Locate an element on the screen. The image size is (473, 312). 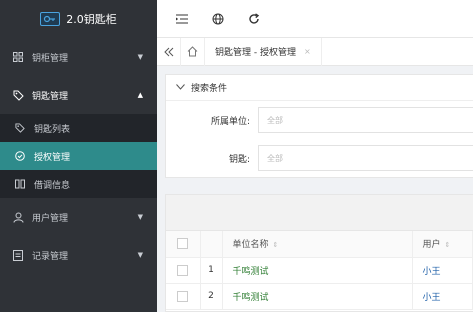
select-all-checkbox is located at coordinates (183, 244).